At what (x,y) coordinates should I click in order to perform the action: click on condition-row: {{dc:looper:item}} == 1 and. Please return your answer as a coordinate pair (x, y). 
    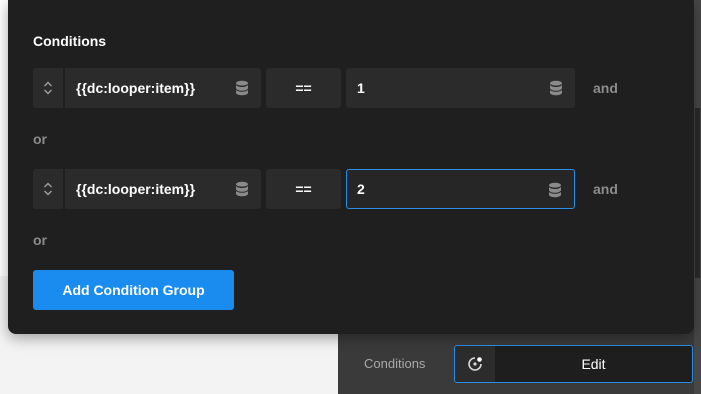
    Looking at the image, I should click on (333, 88).